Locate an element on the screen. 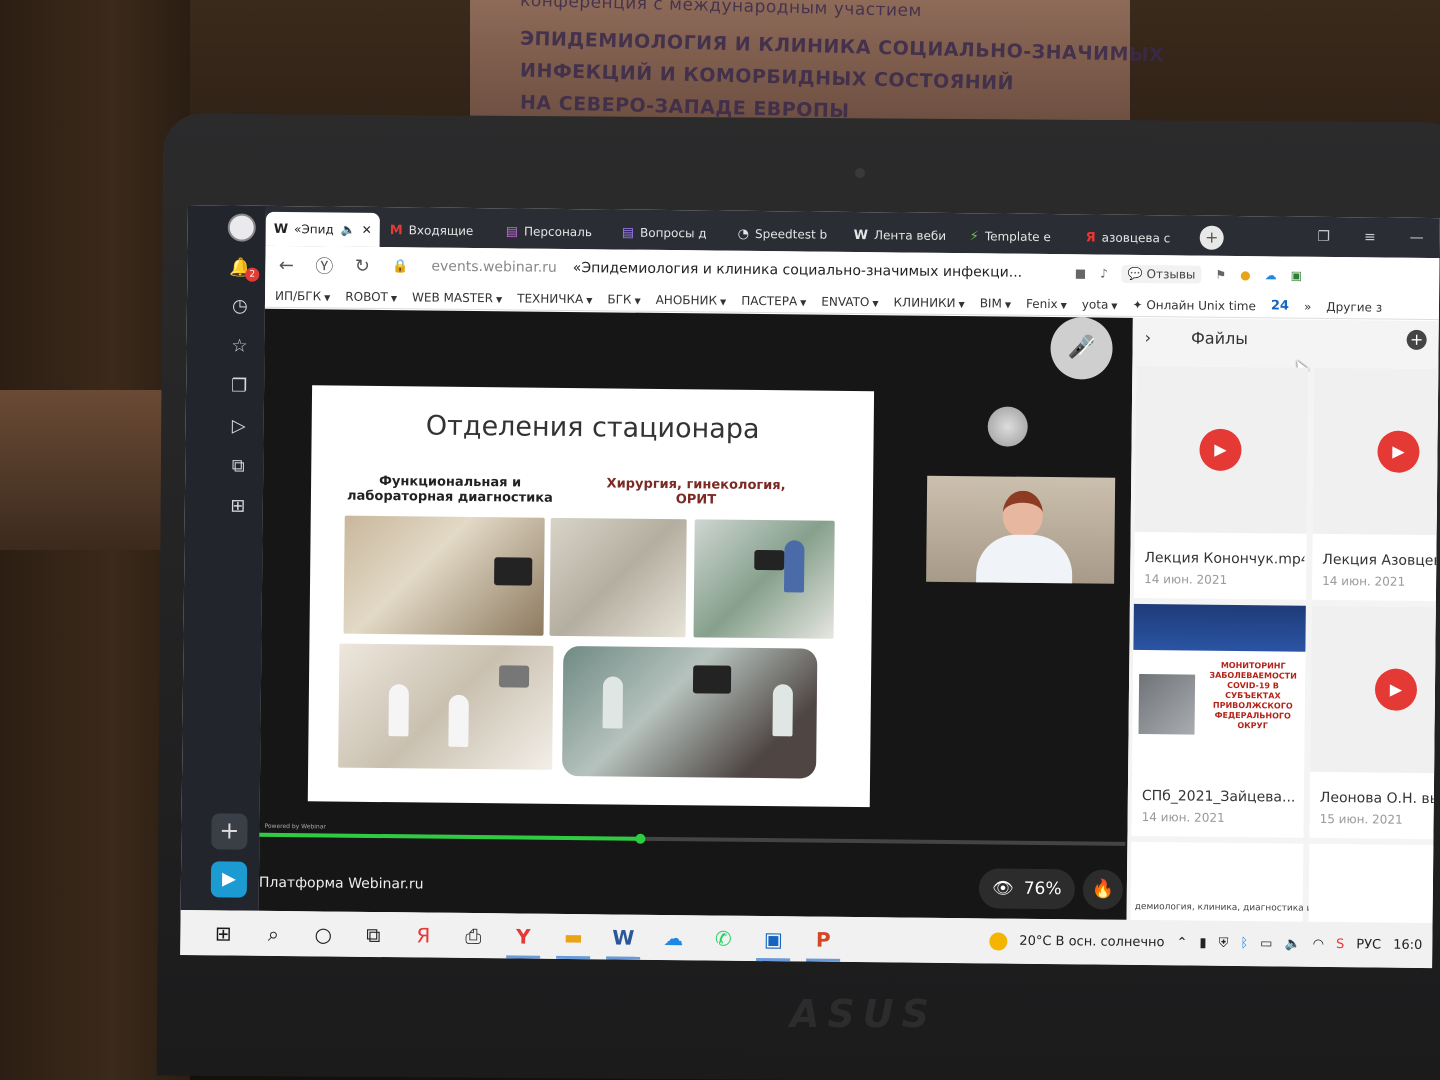 Image resolution: width=1440 pixels, height=1080 pixels. video-player-icon: ▷ is located at coordinates (239, 426).